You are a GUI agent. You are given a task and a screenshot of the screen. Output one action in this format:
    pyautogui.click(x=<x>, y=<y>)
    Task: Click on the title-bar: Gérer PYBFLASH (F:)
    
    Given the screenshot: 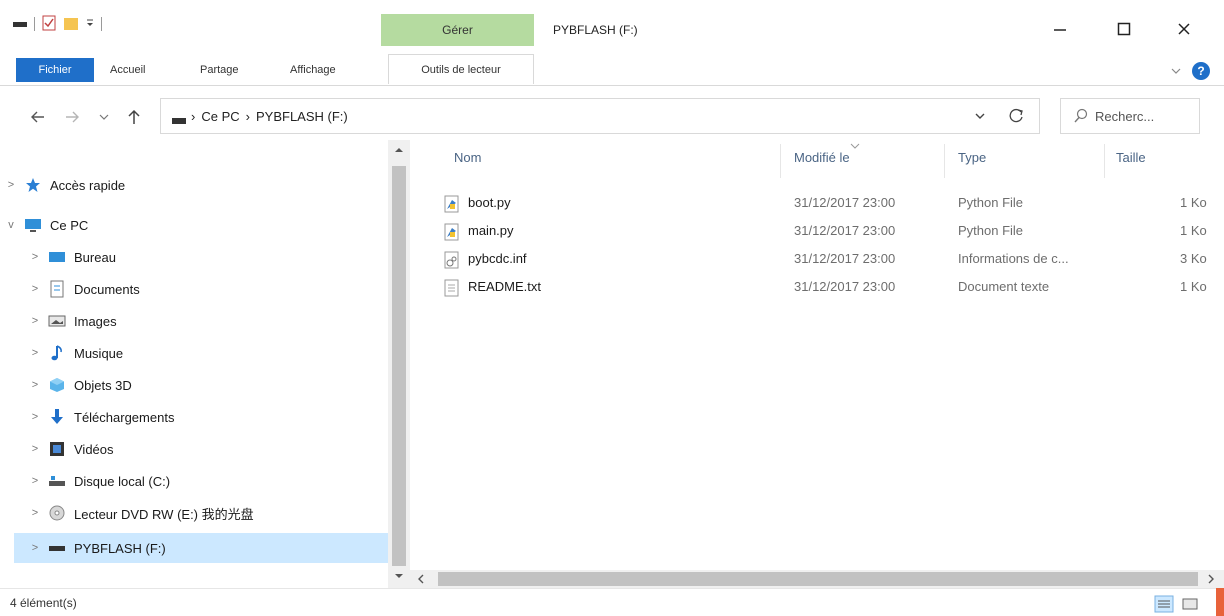 What is the action you would take?
    pyautogui.click(x=612, y=23)
    